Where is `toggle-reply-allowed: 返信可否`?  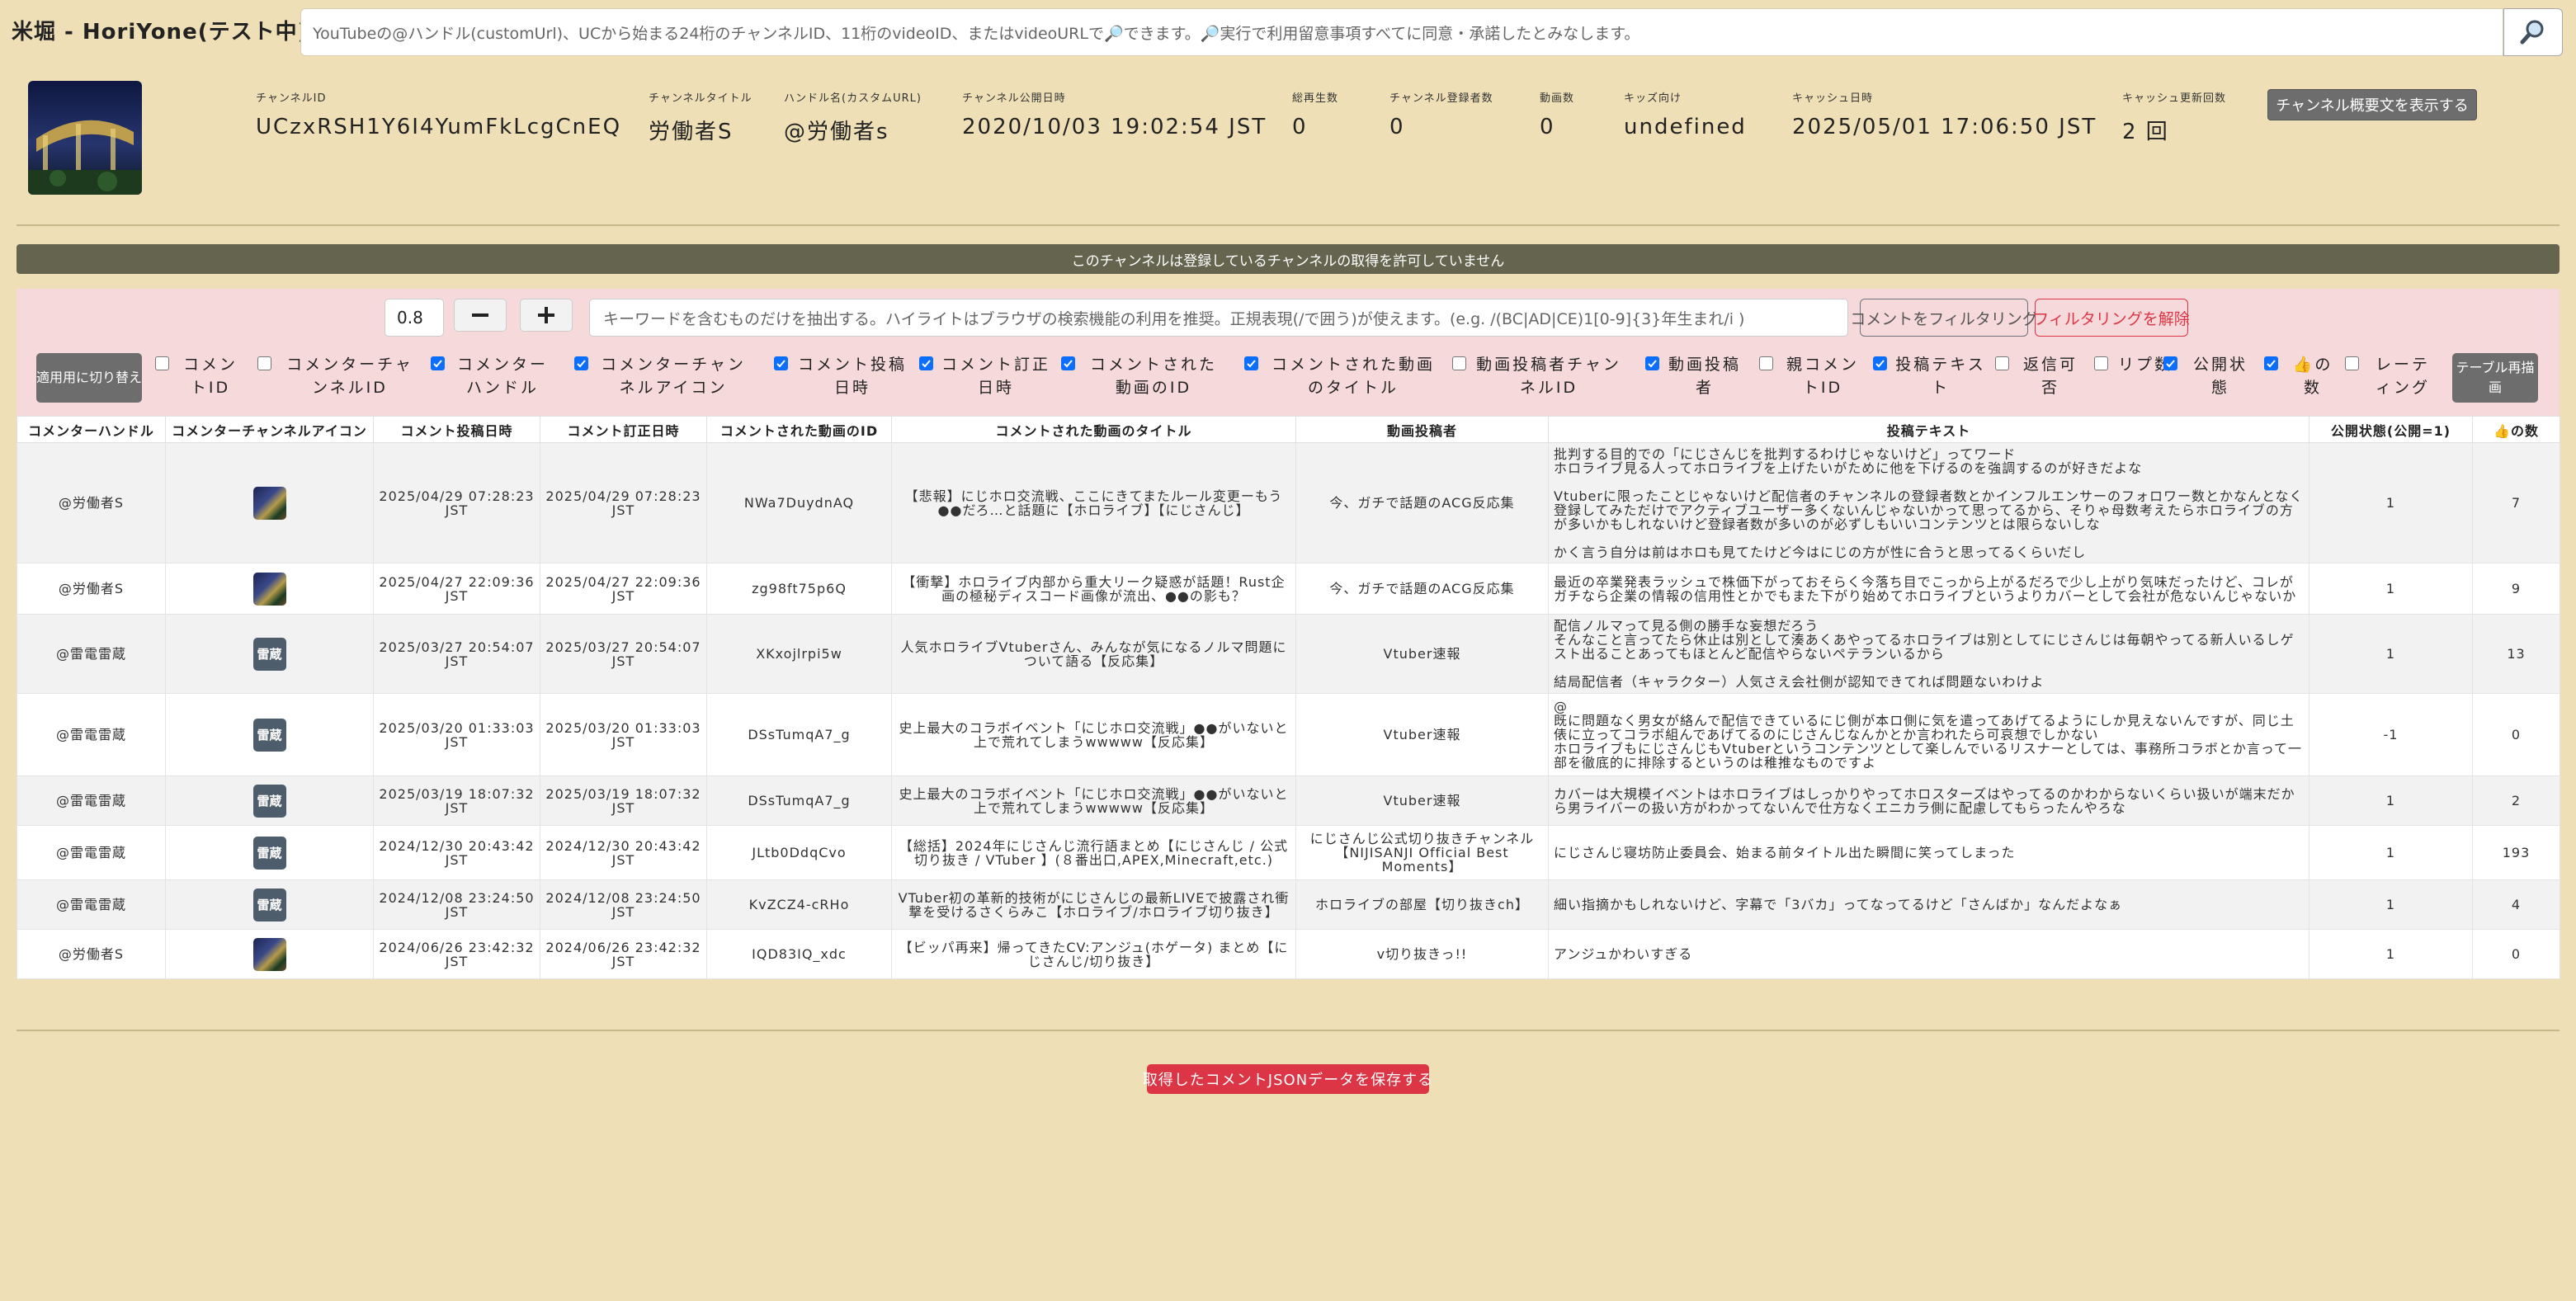 toggle-reply-allowed: 返信可否 is located at coordinates (2041, 378).